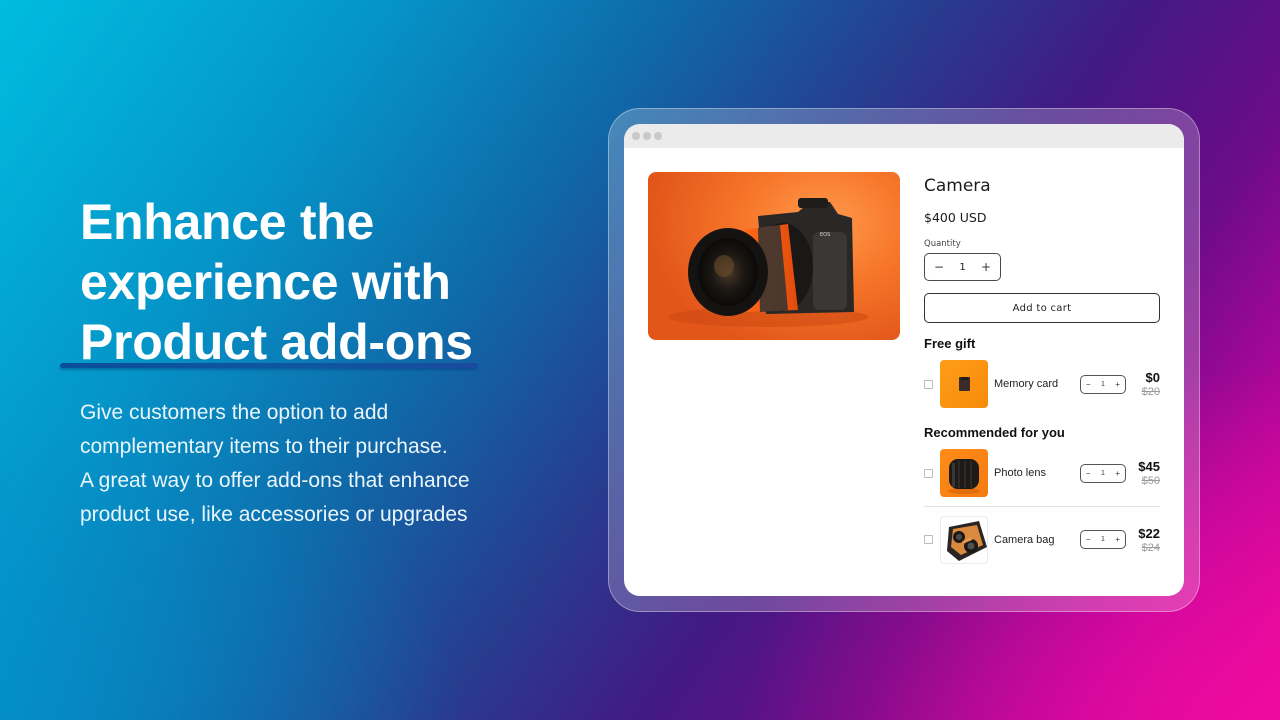  What do you see at coordinates (1152, 377) in the screenshot?
I see `addon-price: $0` at bounding box center [1152, 377].